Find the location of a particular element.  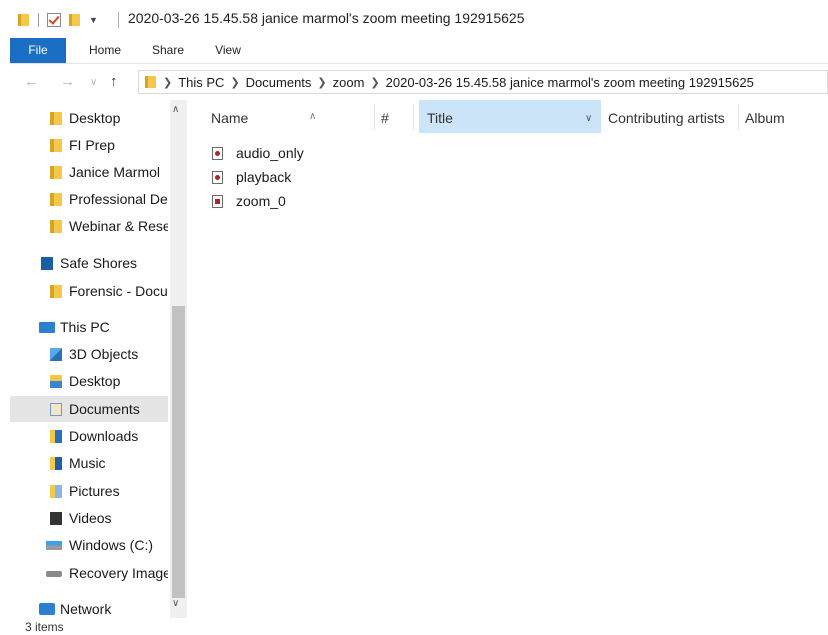

toolbar-divider is located at coordinates (38, 20).